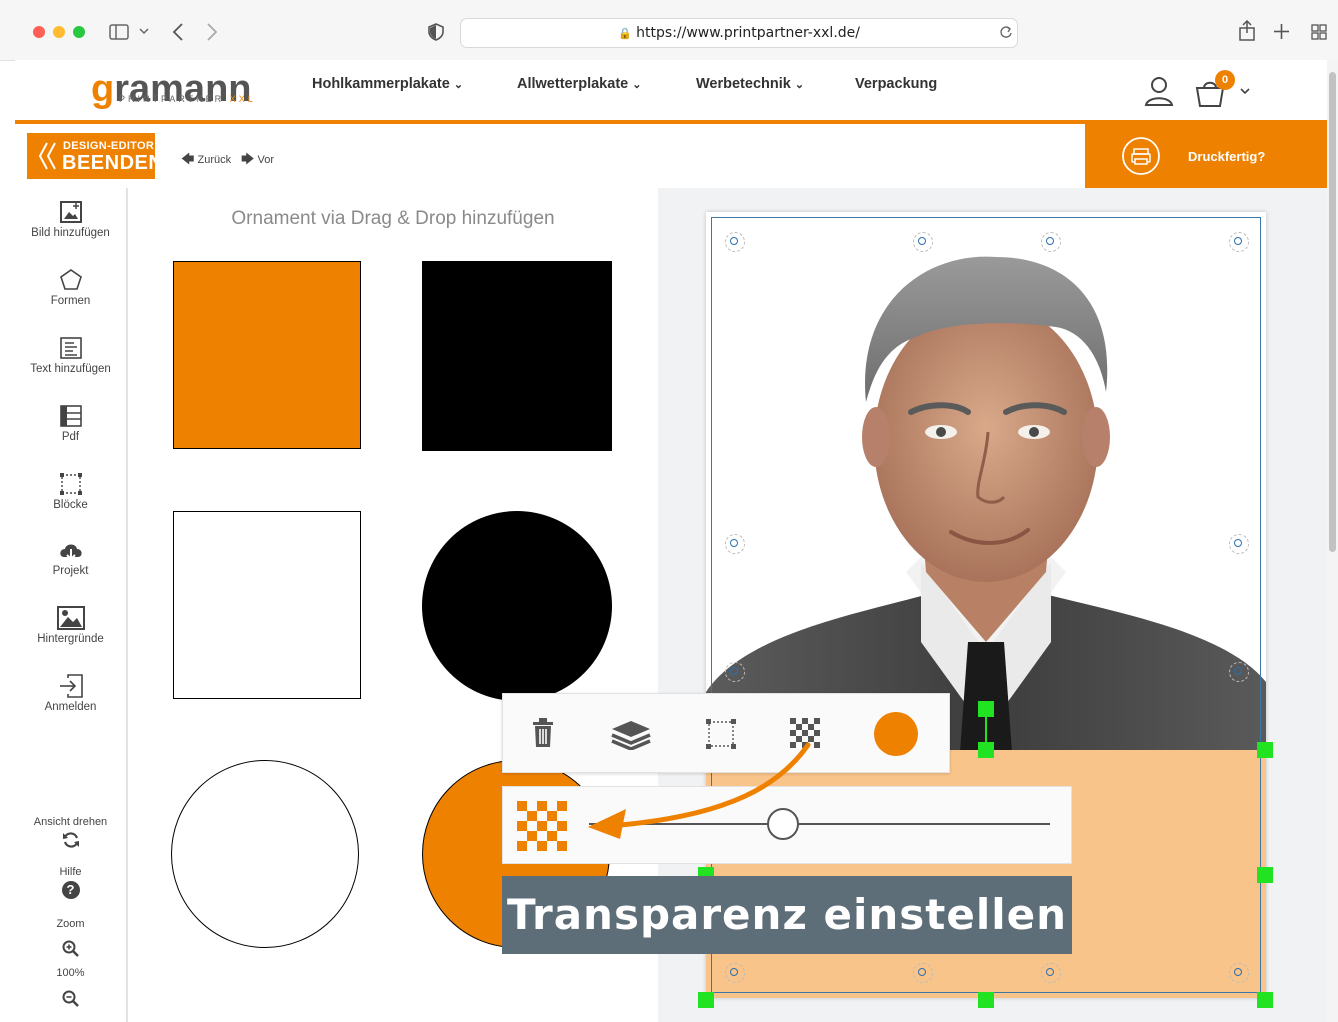 The height and width of the screenshot is (1022, 1338). Describe the element at coordinates (70, 639) in the screenshot. I see `sidebar-item-label: Hintergründe` at that location.